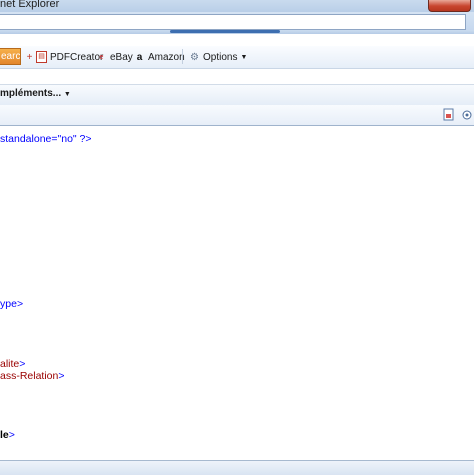 The width and height of the screenshot is (474, 475). I want to click on xml-declaration-line: standalone="no" ?>, so click(46, 139).